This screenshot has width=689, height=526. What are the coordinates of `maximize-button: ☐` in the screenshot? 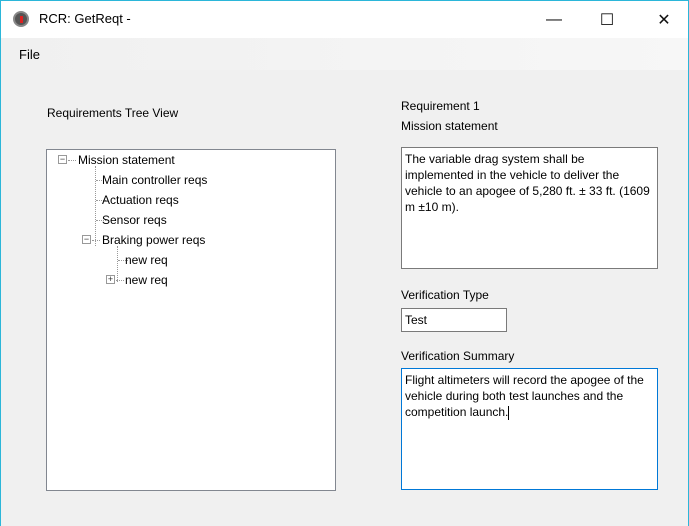 It's located at (607, 19).